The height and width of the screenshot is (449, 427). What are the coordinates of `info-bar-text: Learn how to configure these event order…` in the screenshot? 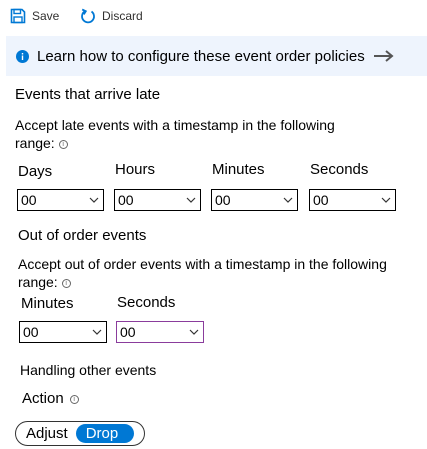 It's located at (201, 56).